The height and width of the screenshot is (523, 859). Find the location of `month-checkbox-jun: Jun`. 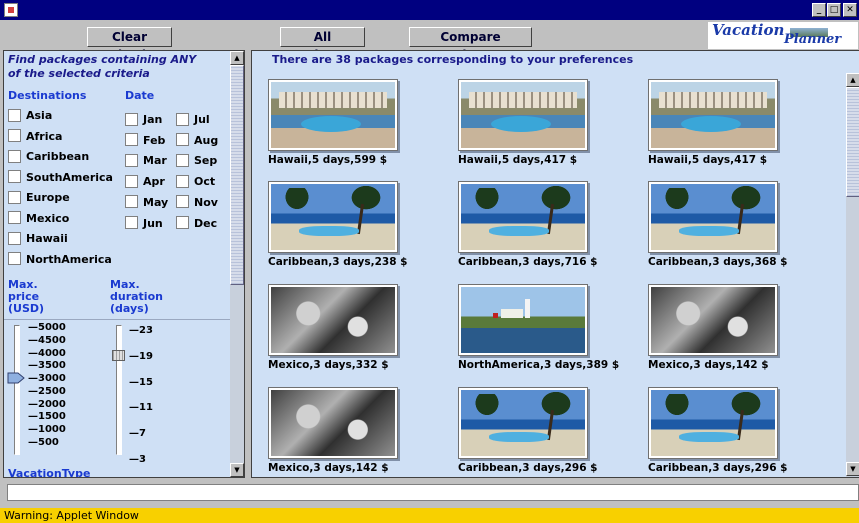

month-checkbox-jun: Jun is located at coordinates (144, 224).